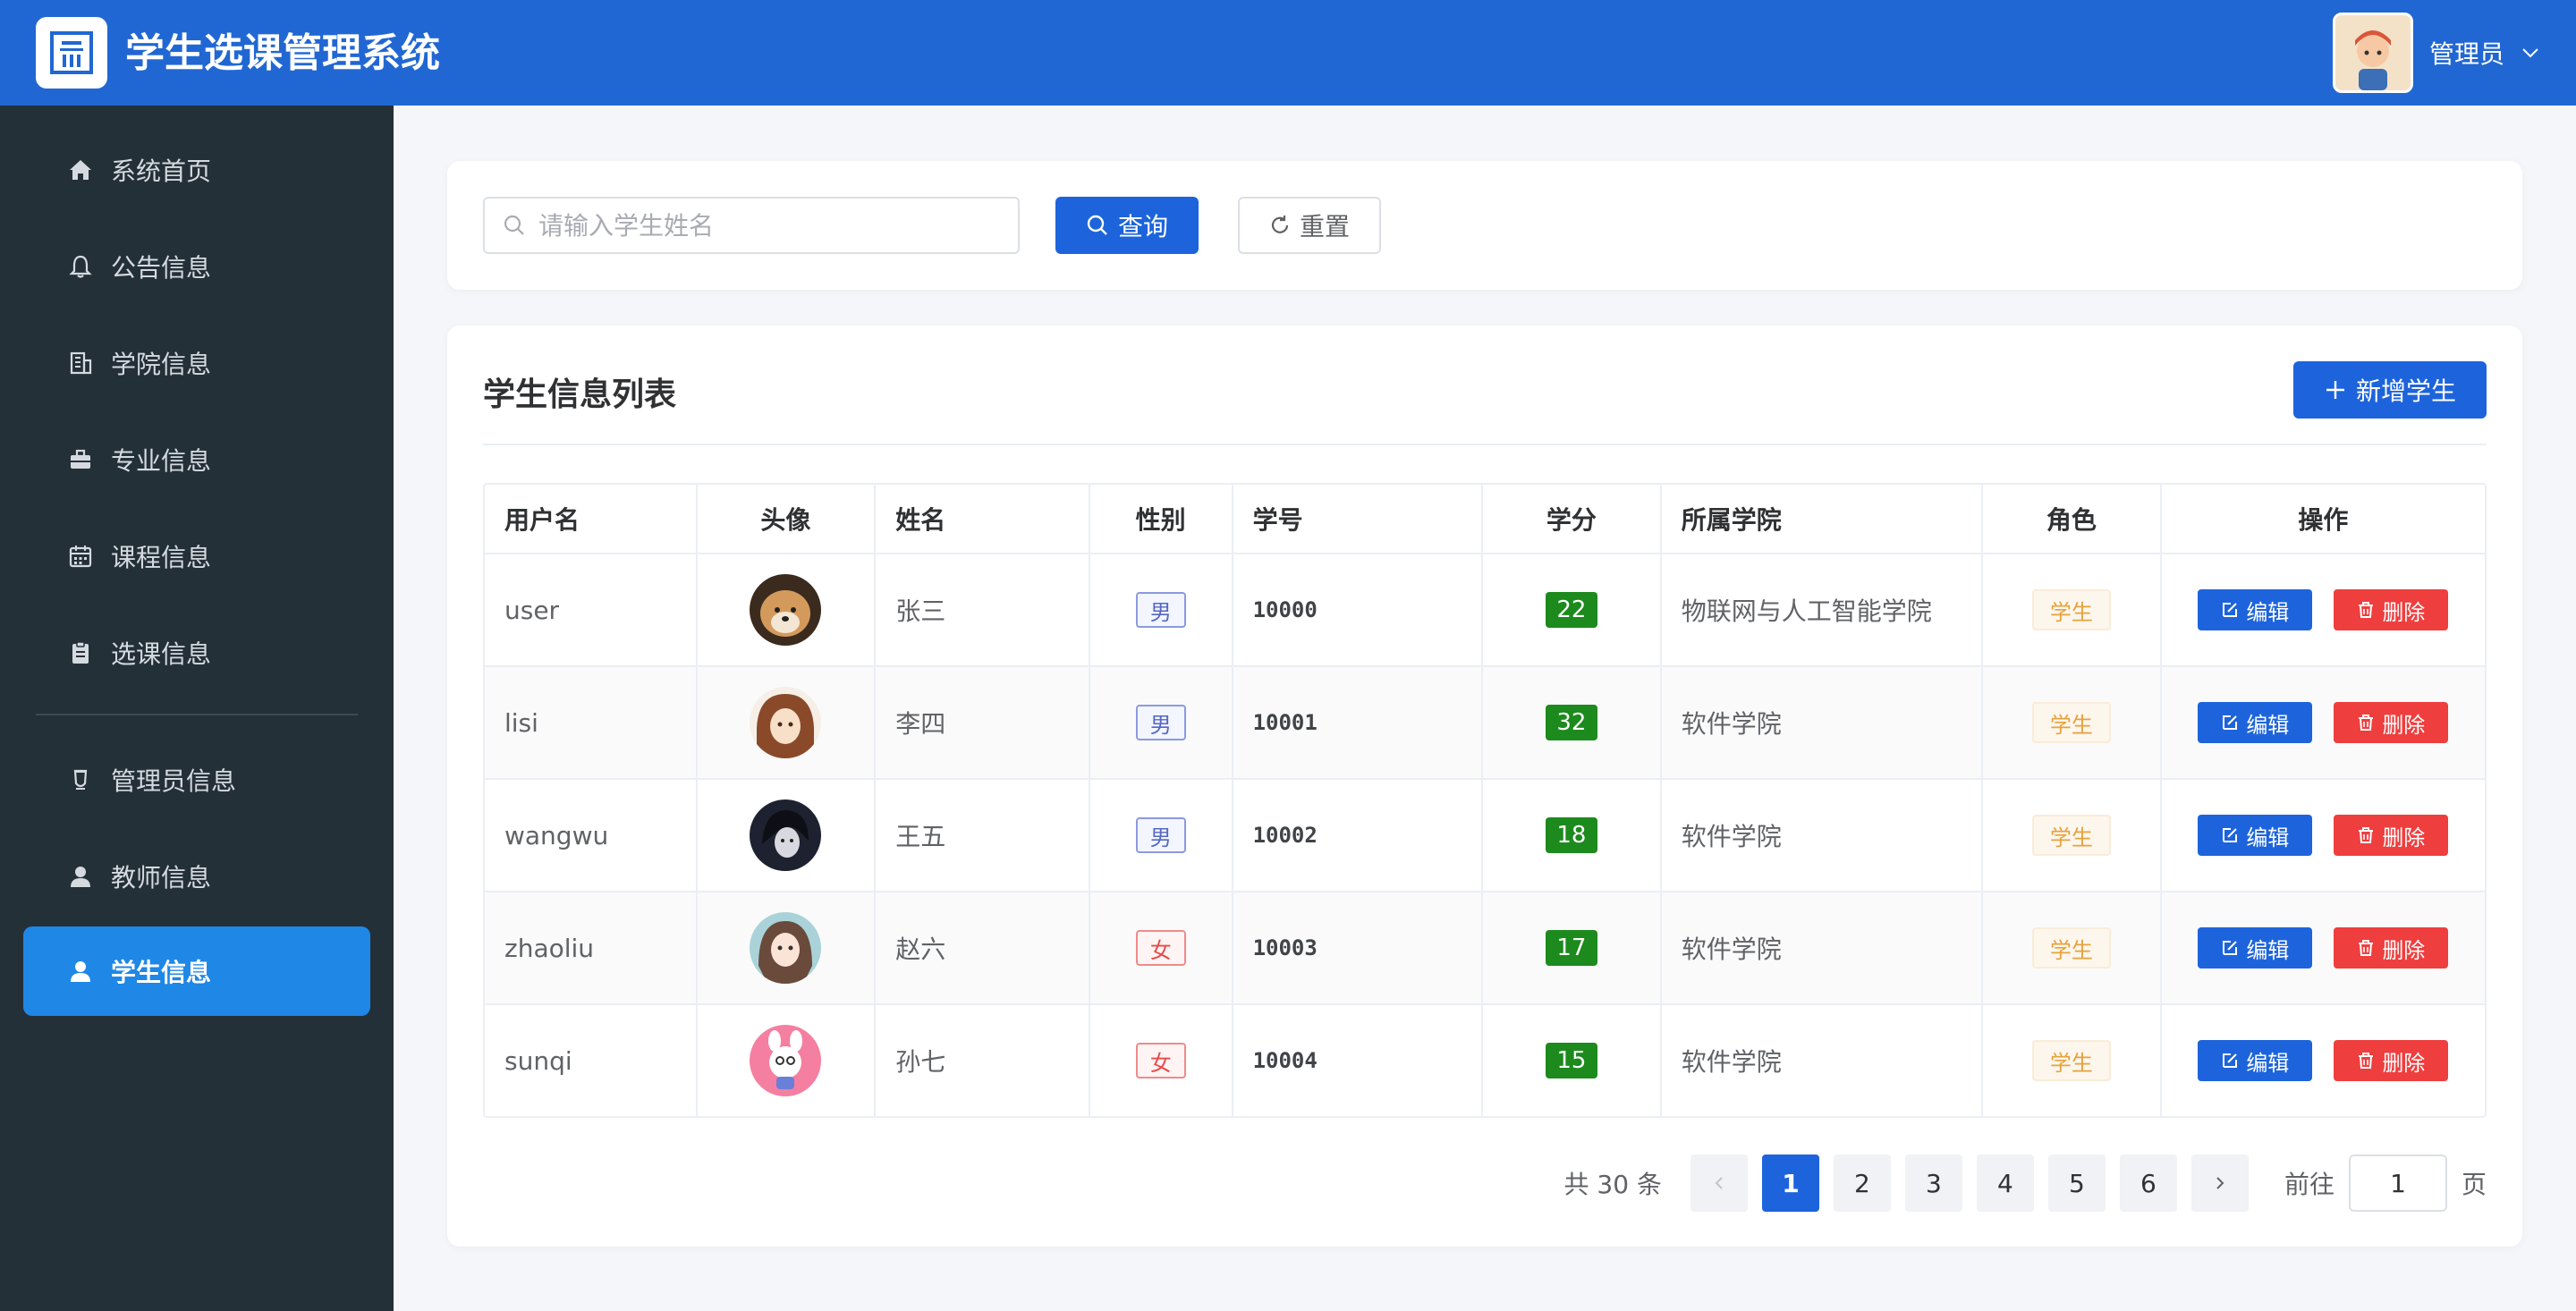  What do you see at coordinates (196, 170) in the screenshot?
I see `sidebar-item-home: 系统首页` at bounding box center [196, 170].